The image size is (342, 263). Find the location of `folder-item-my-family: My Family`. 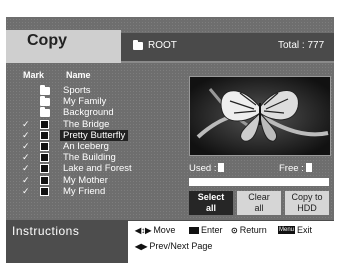

folder-item-my-family: My Family is located at coordinates (102, 101).